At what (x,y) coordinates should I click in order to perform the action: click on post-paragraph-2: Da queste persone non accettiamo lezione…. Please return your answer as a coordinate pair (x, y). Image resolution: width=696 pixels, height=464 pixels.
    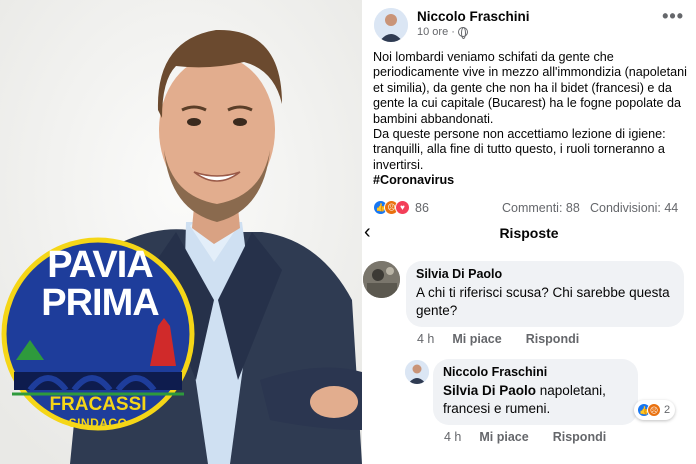
    Looking at the image, I should click on (519, 149).